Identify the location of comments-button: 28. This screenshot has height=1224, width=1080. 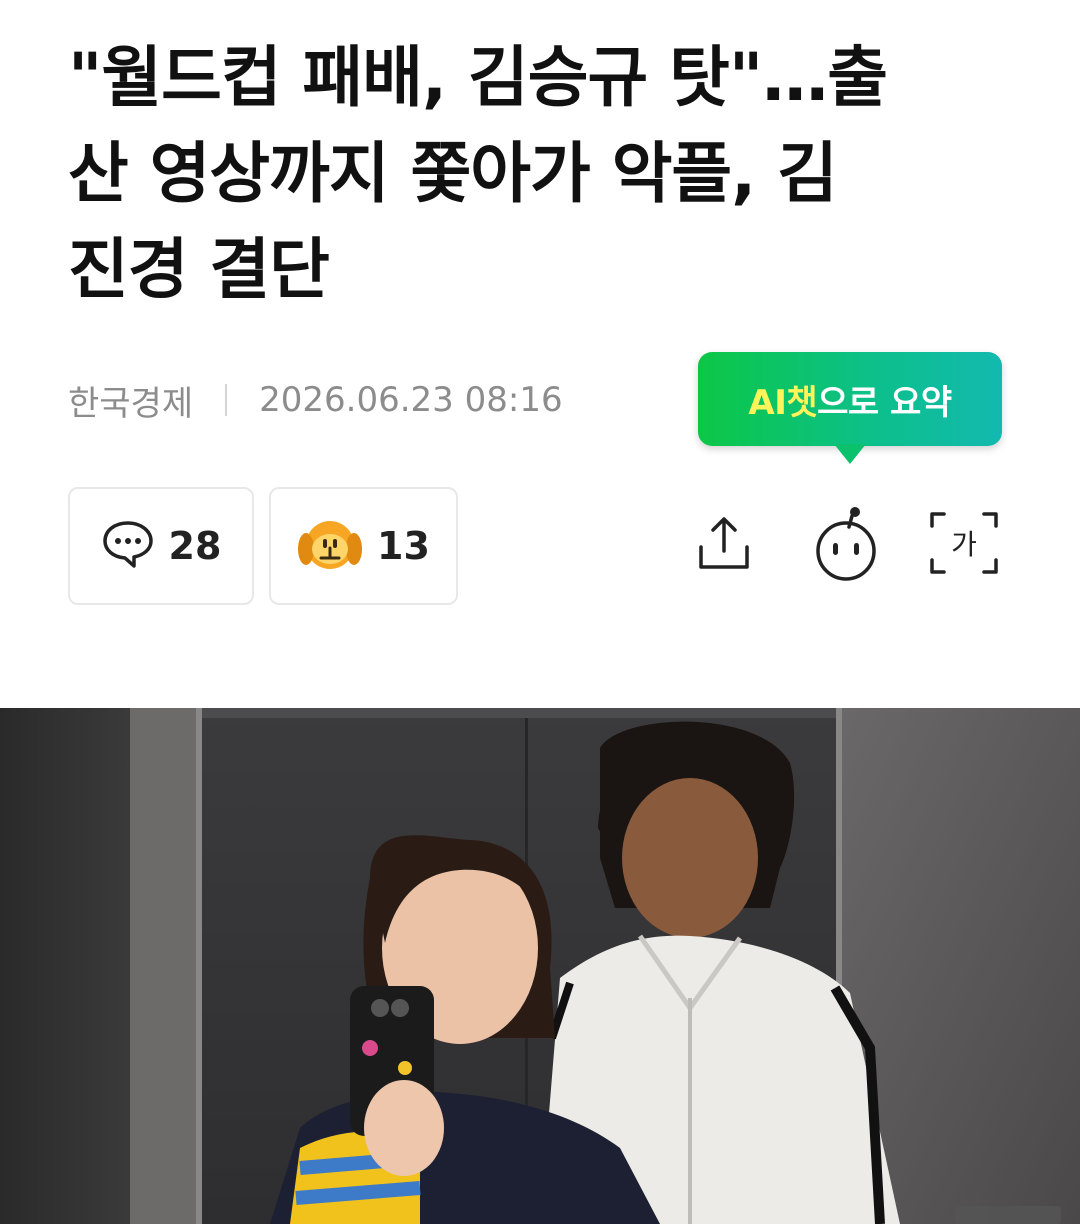
(161, 546).